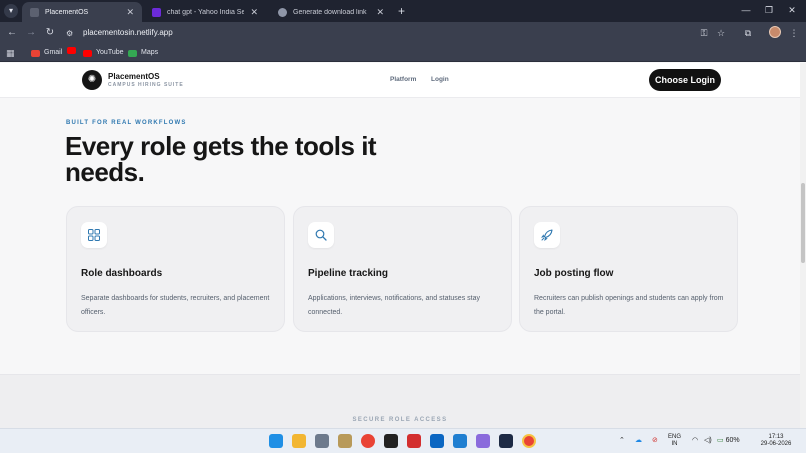 This screenshot has height=453, width=806. Describe the element at coordinates (67, 12) in the screenshot. I see `tab-title: PlacementOS` at that location.